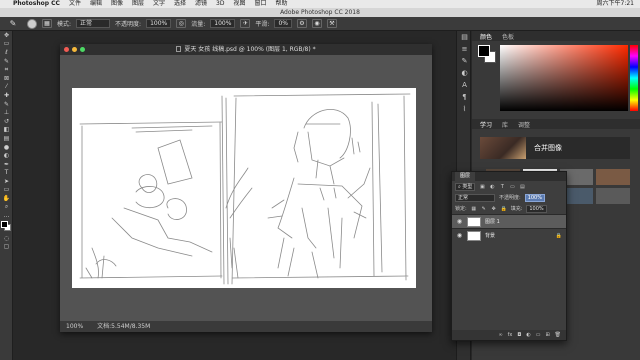  I want to click on healing-tool-icon: ✚, so click(6, 95).